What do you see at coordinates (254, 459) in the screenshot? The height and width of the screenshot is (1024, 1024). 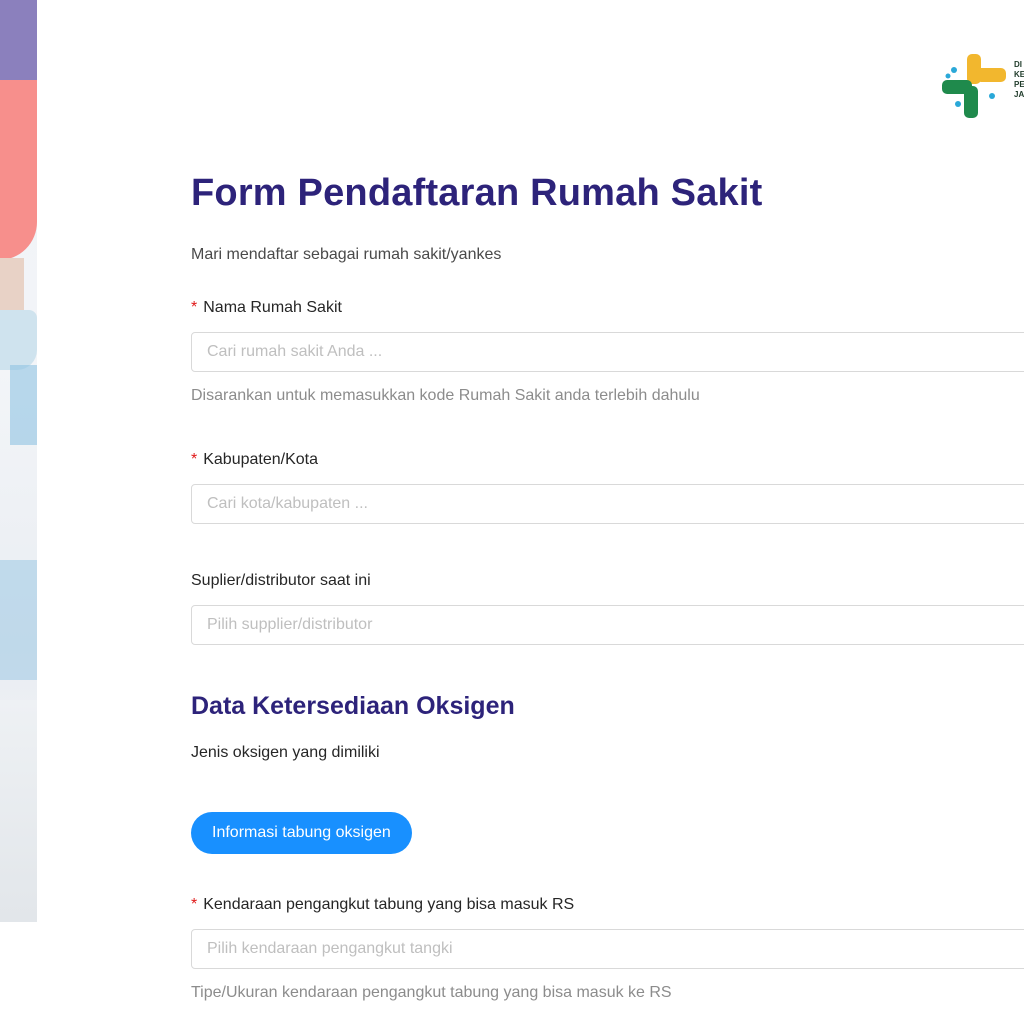 I see `city-label: * Kabupaten/Kota` at bounding box center [254, 459].